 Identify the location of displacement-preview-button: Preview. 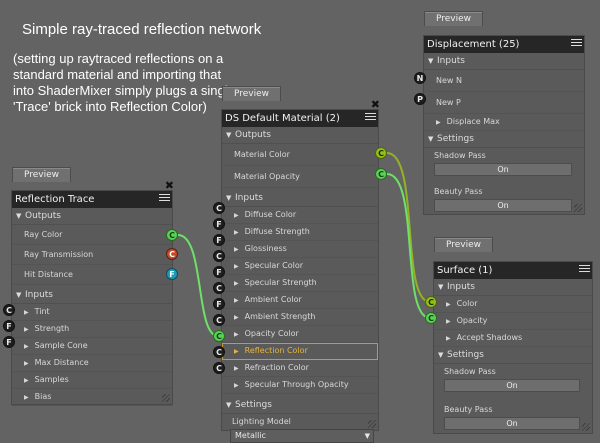
(453, 18).